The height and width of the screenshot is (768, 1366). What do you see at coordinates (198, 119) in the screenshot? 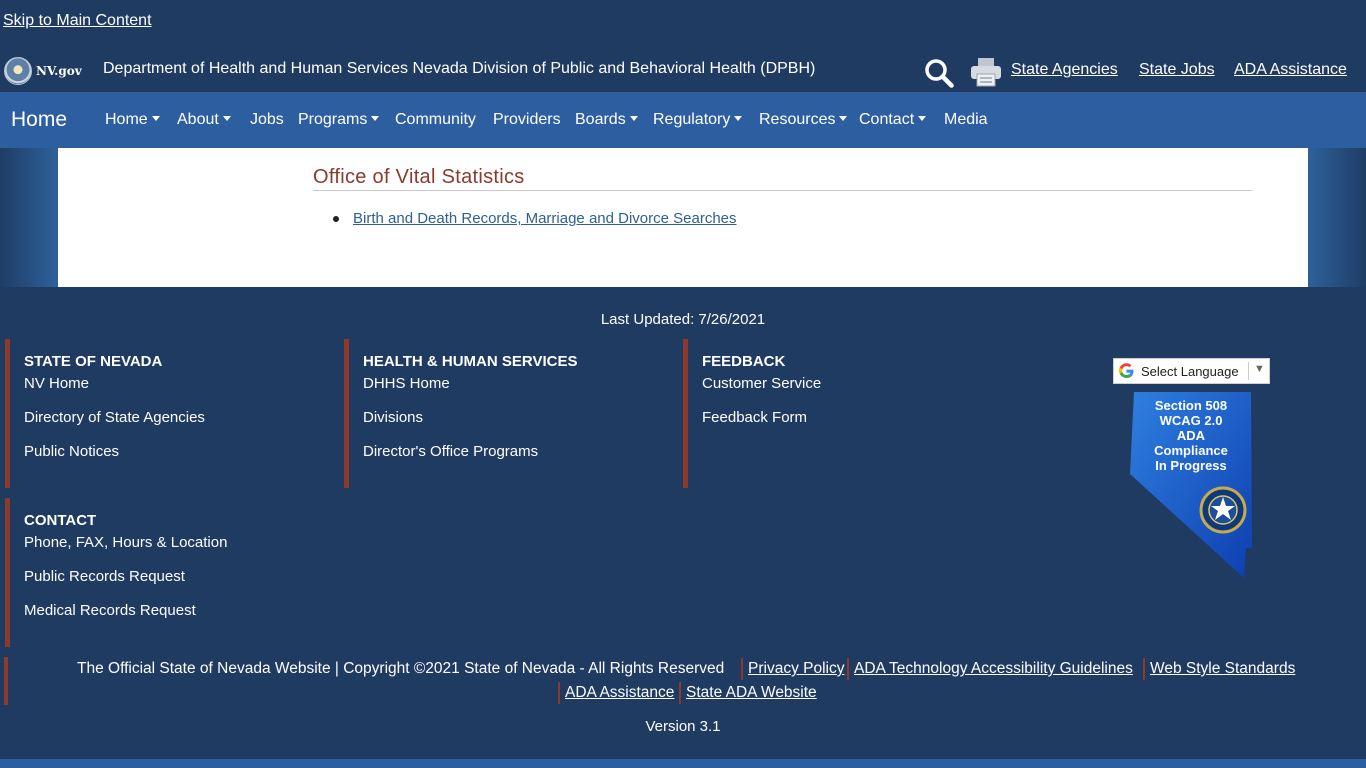
I see `nav-item-label: About` at bounding box center [198, 119].